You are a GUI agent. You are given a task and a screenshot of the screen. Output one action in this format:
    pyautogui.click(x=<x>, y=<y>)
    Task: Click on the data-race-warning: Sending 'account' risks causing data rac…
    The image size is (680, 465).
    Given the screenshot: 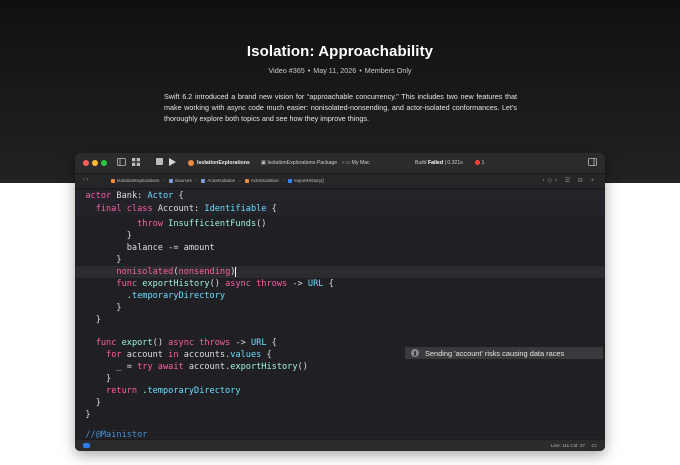 What is the action you would take?
    pyautogui.click(x=504, y=353)
    